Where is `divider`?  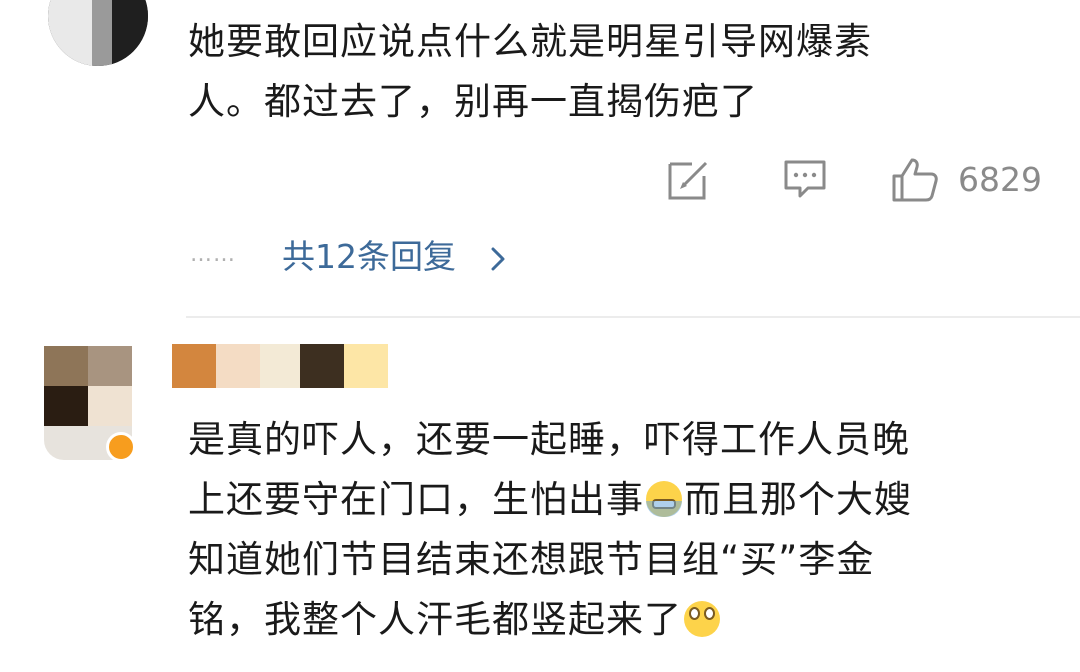
divider is located at coordinates (633, 317).